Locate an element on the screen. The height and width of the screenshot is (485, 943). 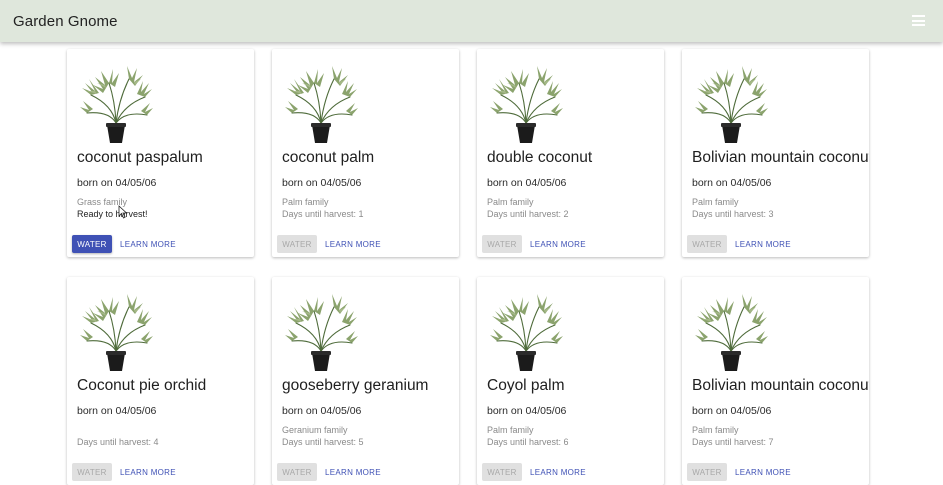
hamburger-menu-icon is located at coordinates (918, 20).